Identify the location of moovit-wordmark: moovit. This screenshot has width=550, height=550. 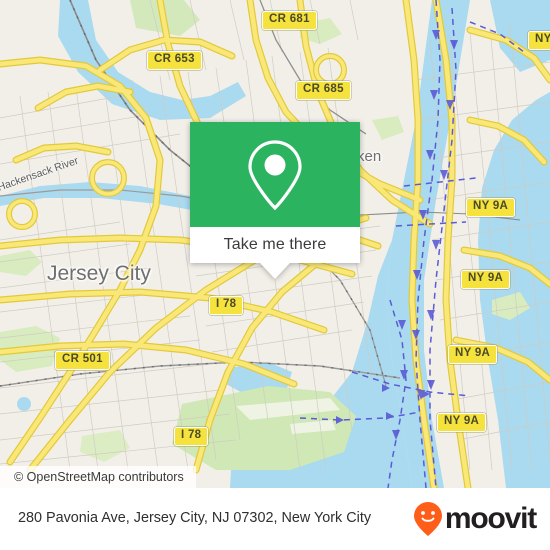
(490, 518).